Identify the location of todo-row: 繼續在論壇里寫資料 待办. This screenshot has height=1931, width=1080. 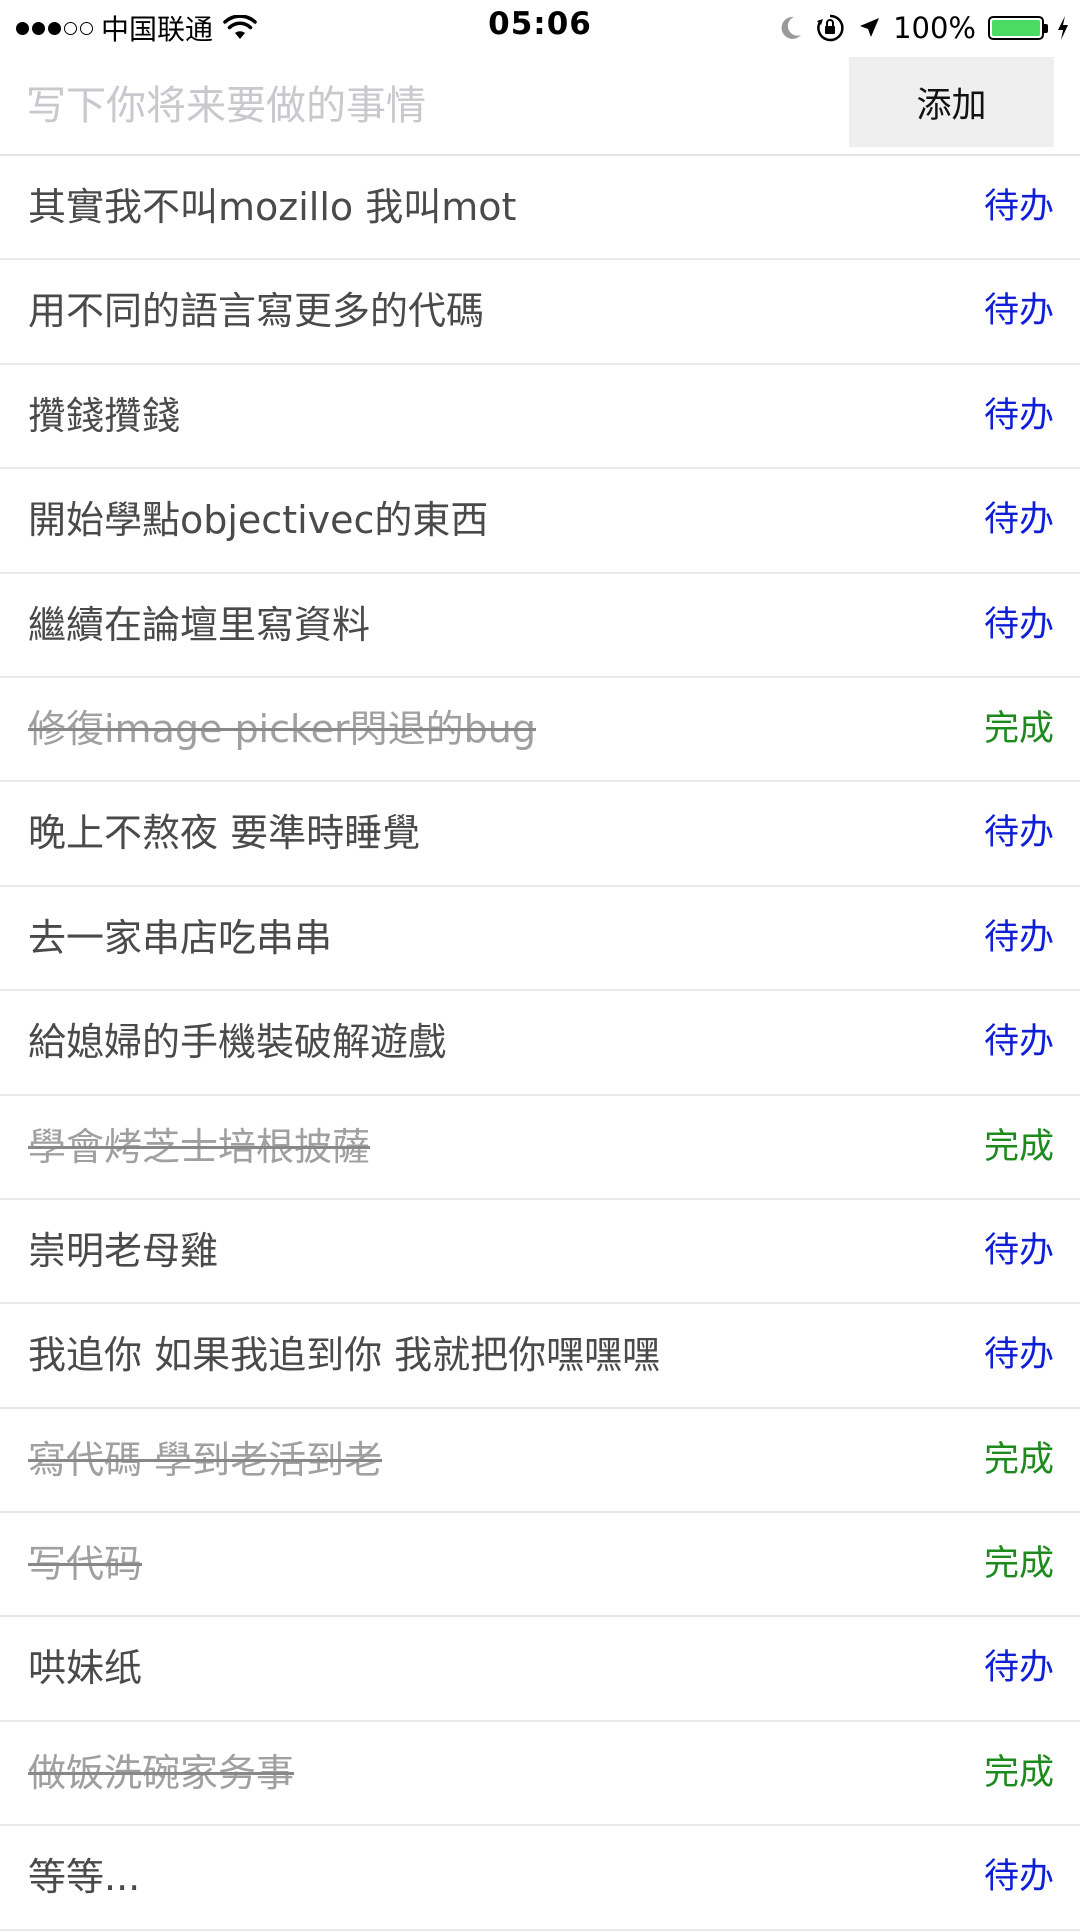
(540, 626).